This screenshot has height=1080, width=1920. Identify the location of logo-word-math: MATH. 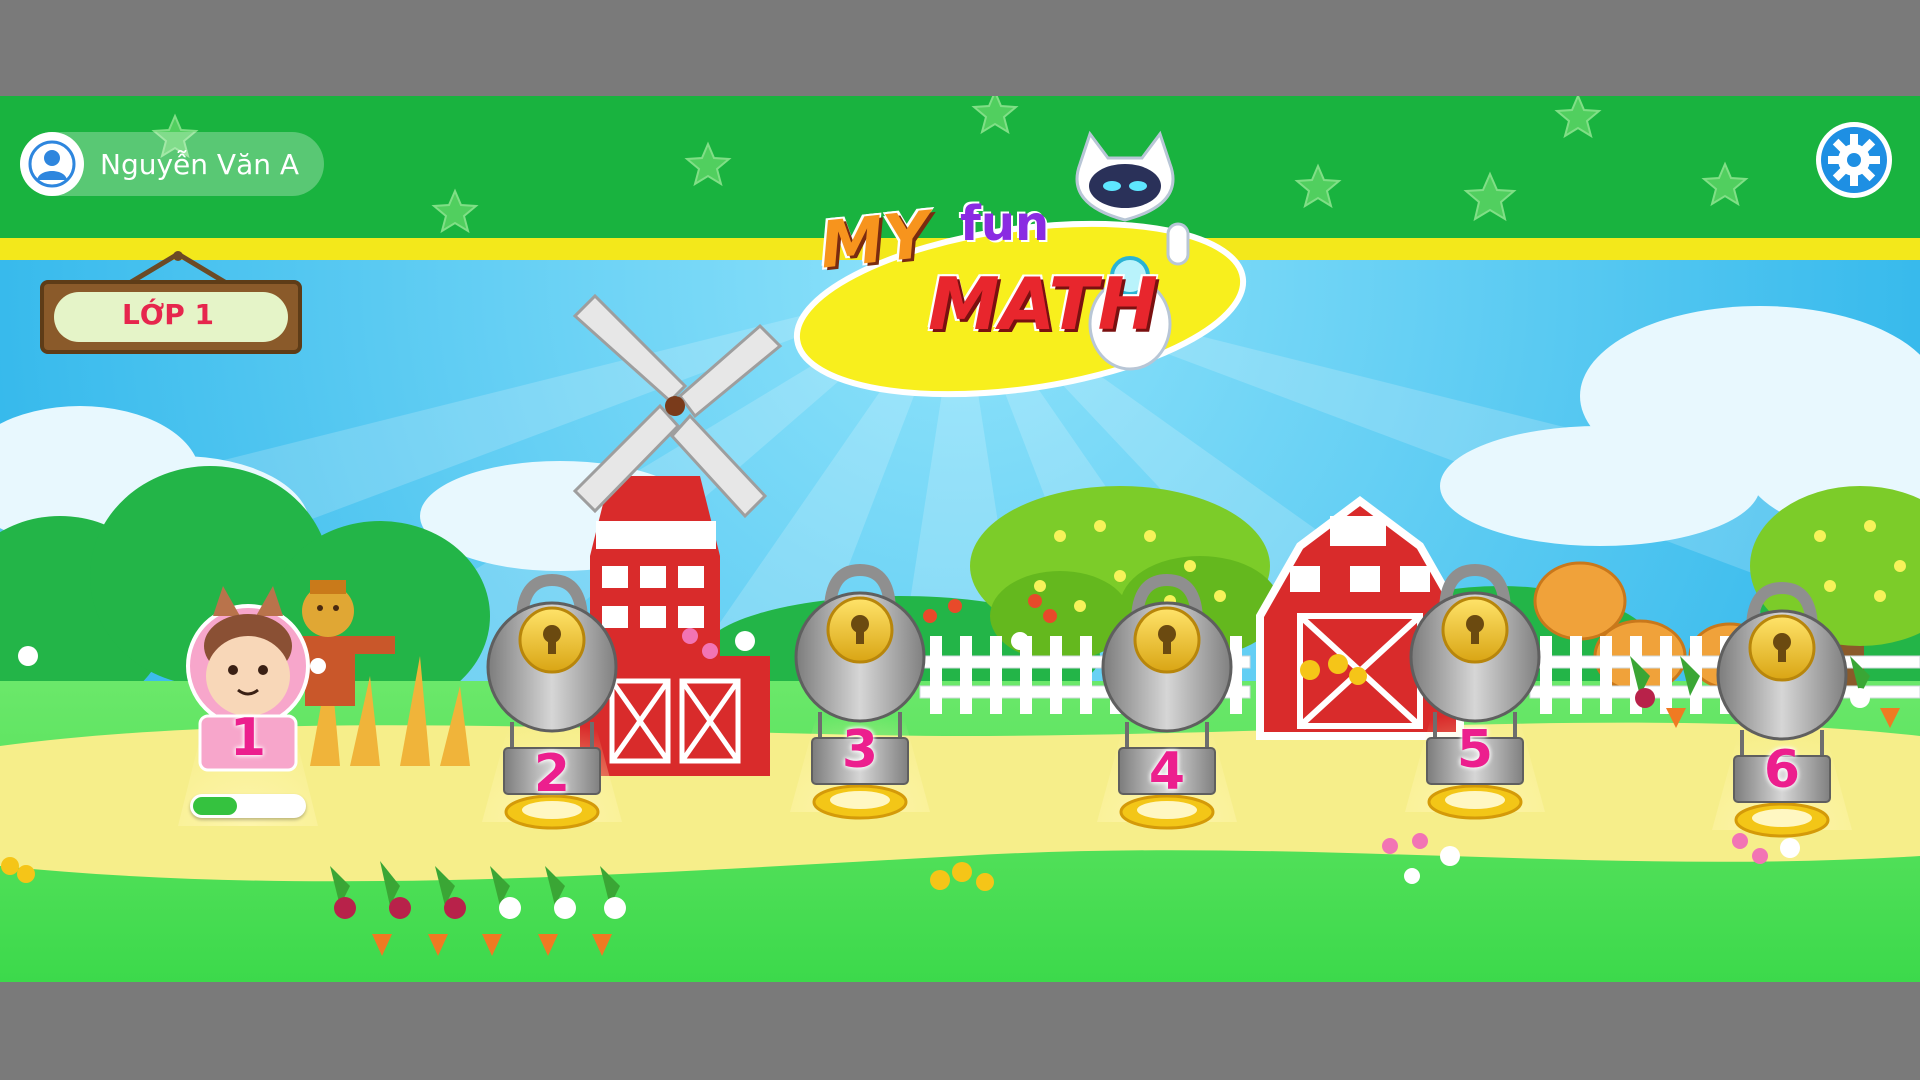
(1043, 304).